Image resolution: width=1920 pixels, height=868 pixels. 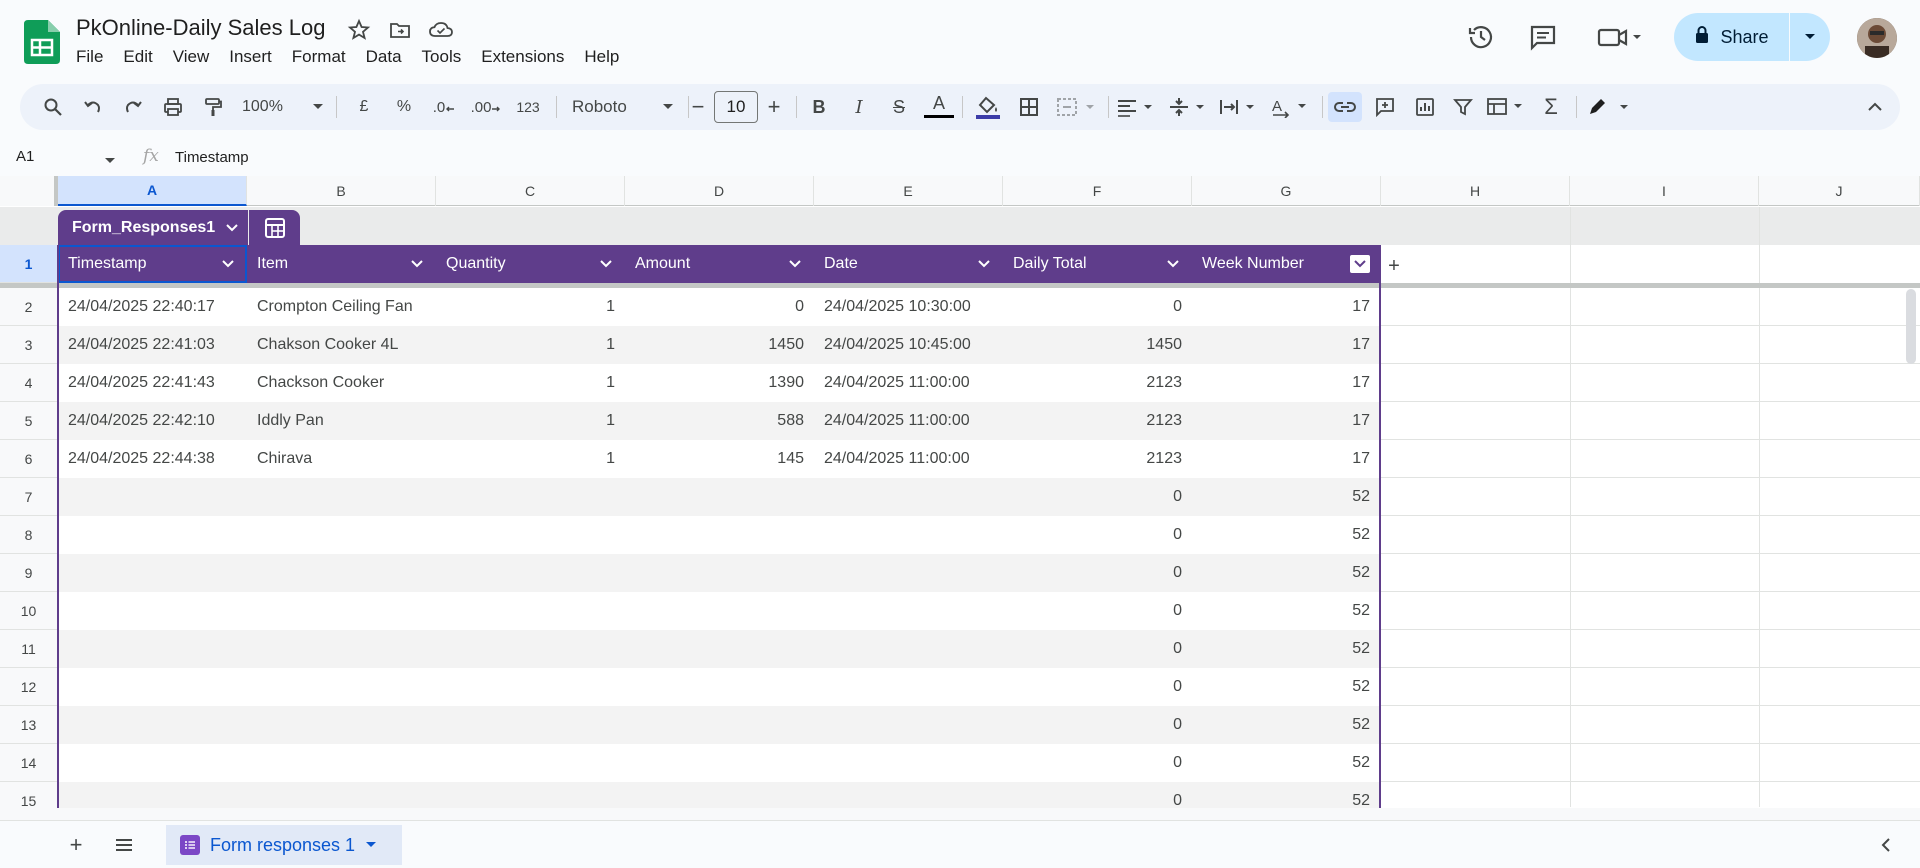 I want to click on paint-format-icon, so click(x=213, y=107).